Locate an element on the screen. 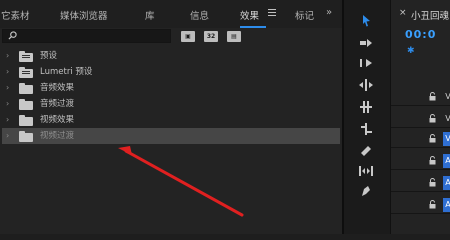 Image resolution: width=450 pixels, height=240 pixels. razor-tool-icon is located at coordinates (366, 129).